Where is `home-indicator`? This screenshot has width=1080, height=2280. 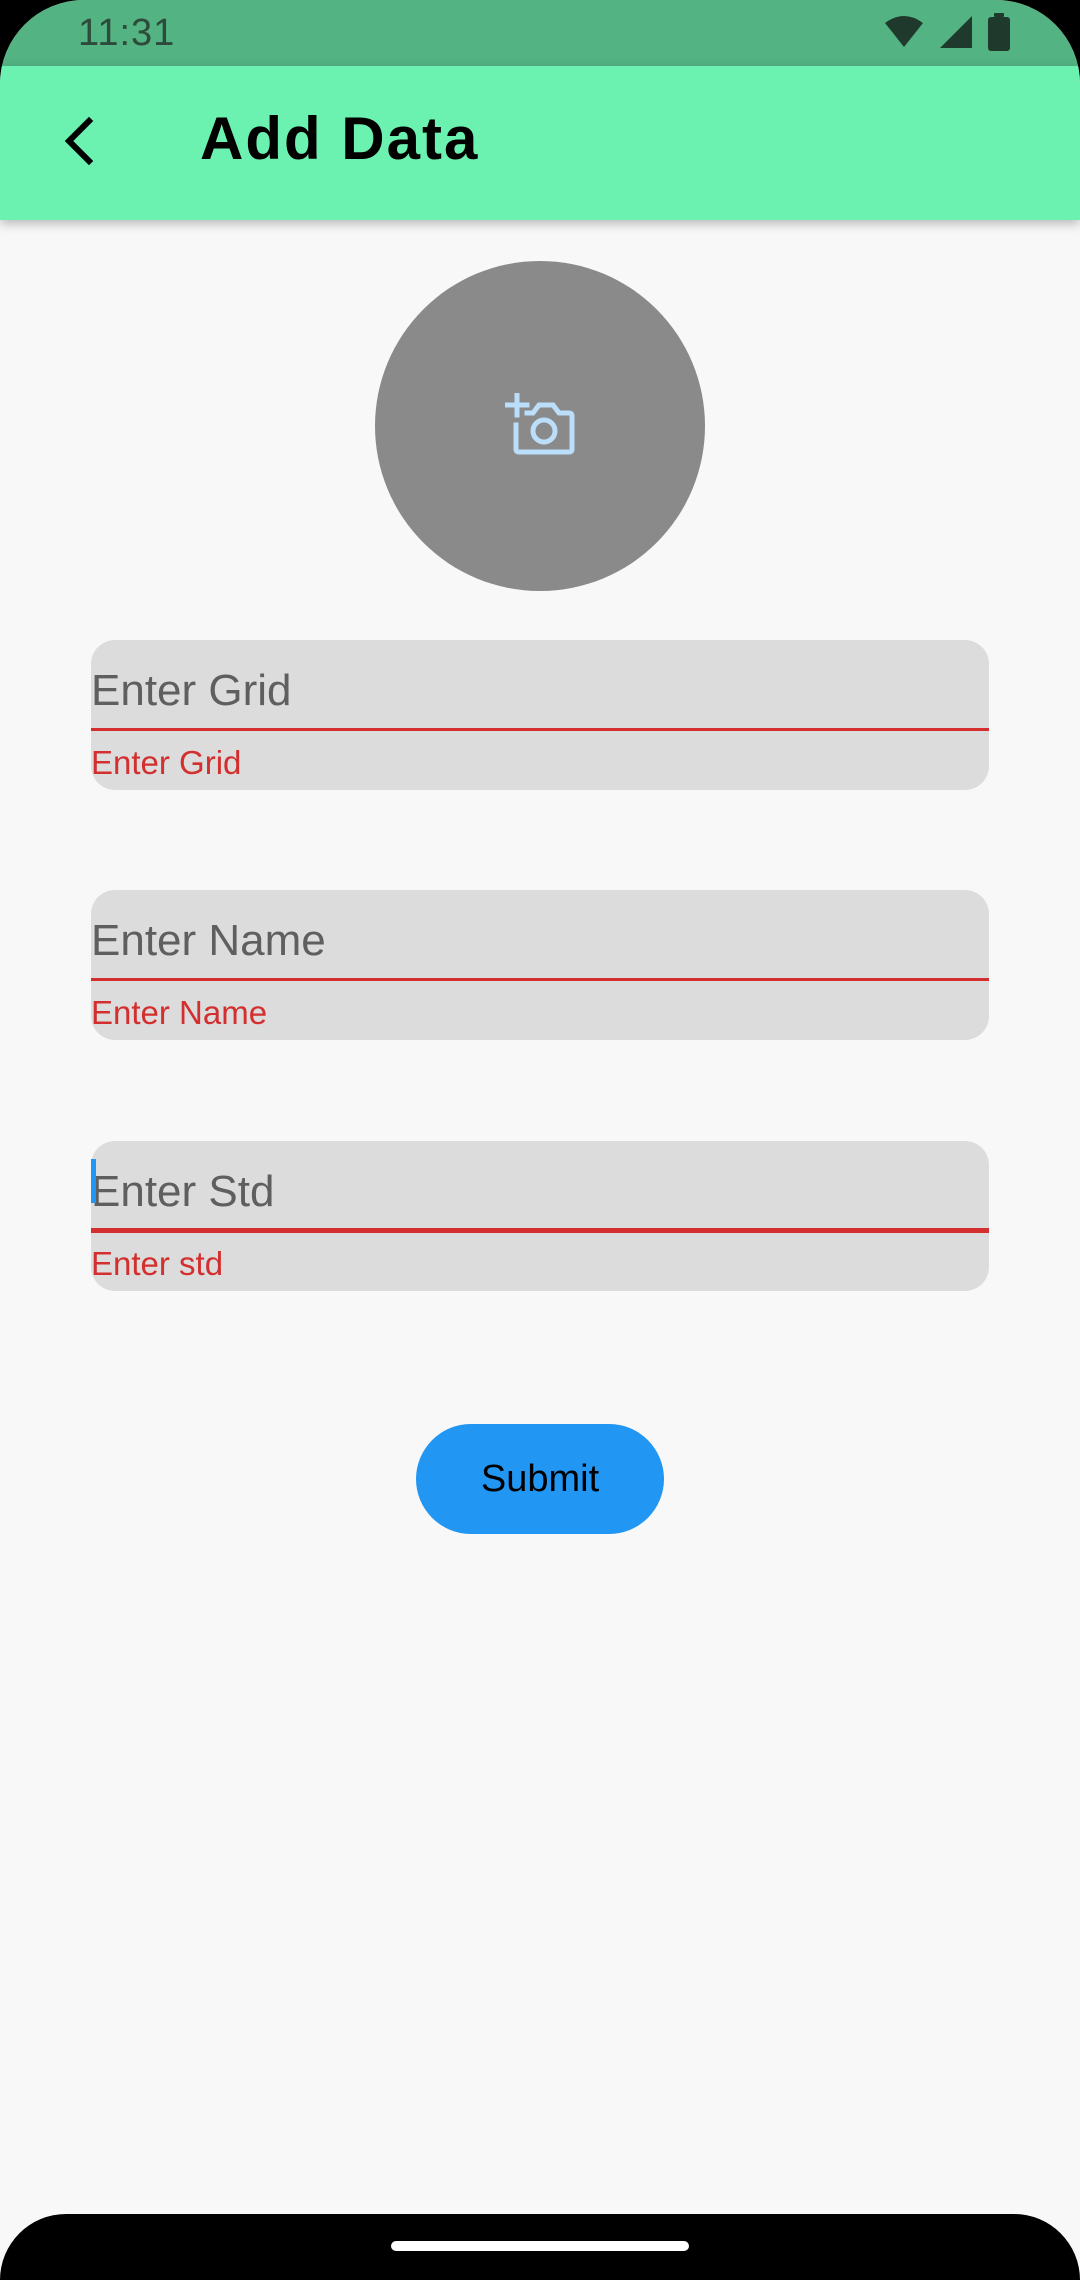
home-indicator is located at coordinates (540, 2246).